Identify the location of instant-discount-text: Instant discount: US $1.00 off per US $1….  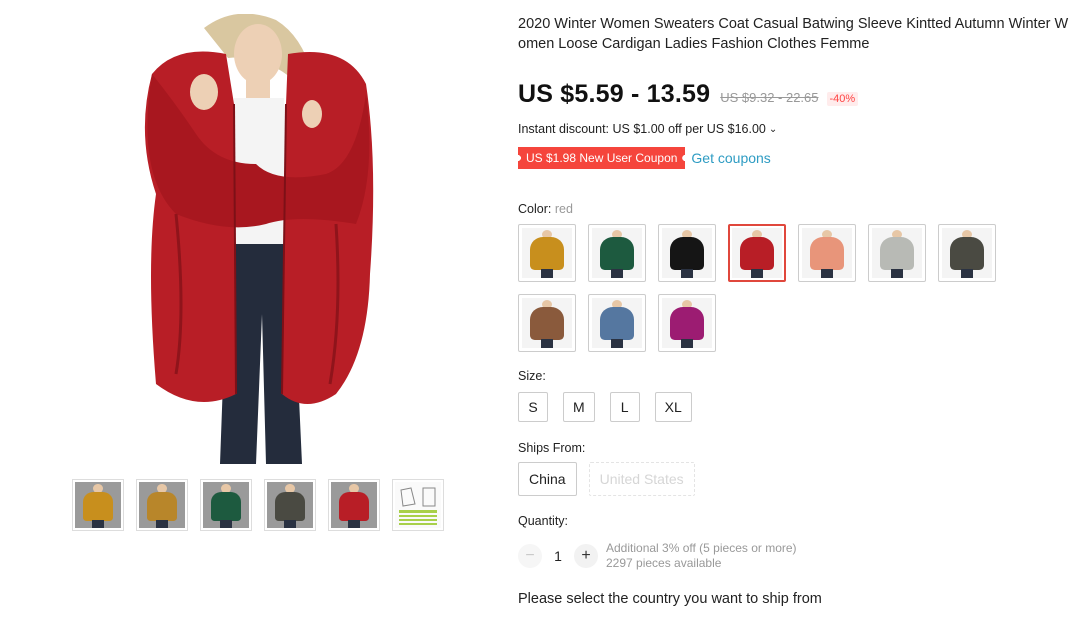
(642, 129).